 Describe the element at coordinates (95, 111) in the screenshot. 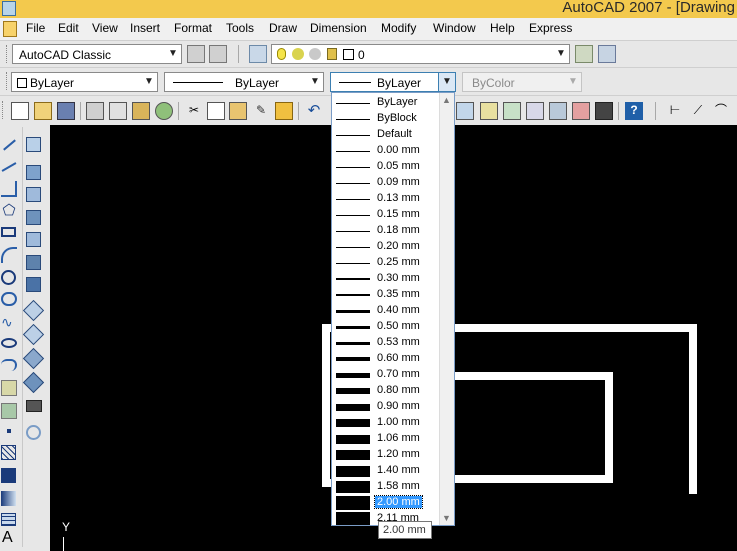

I see `plot-icon` at that location.